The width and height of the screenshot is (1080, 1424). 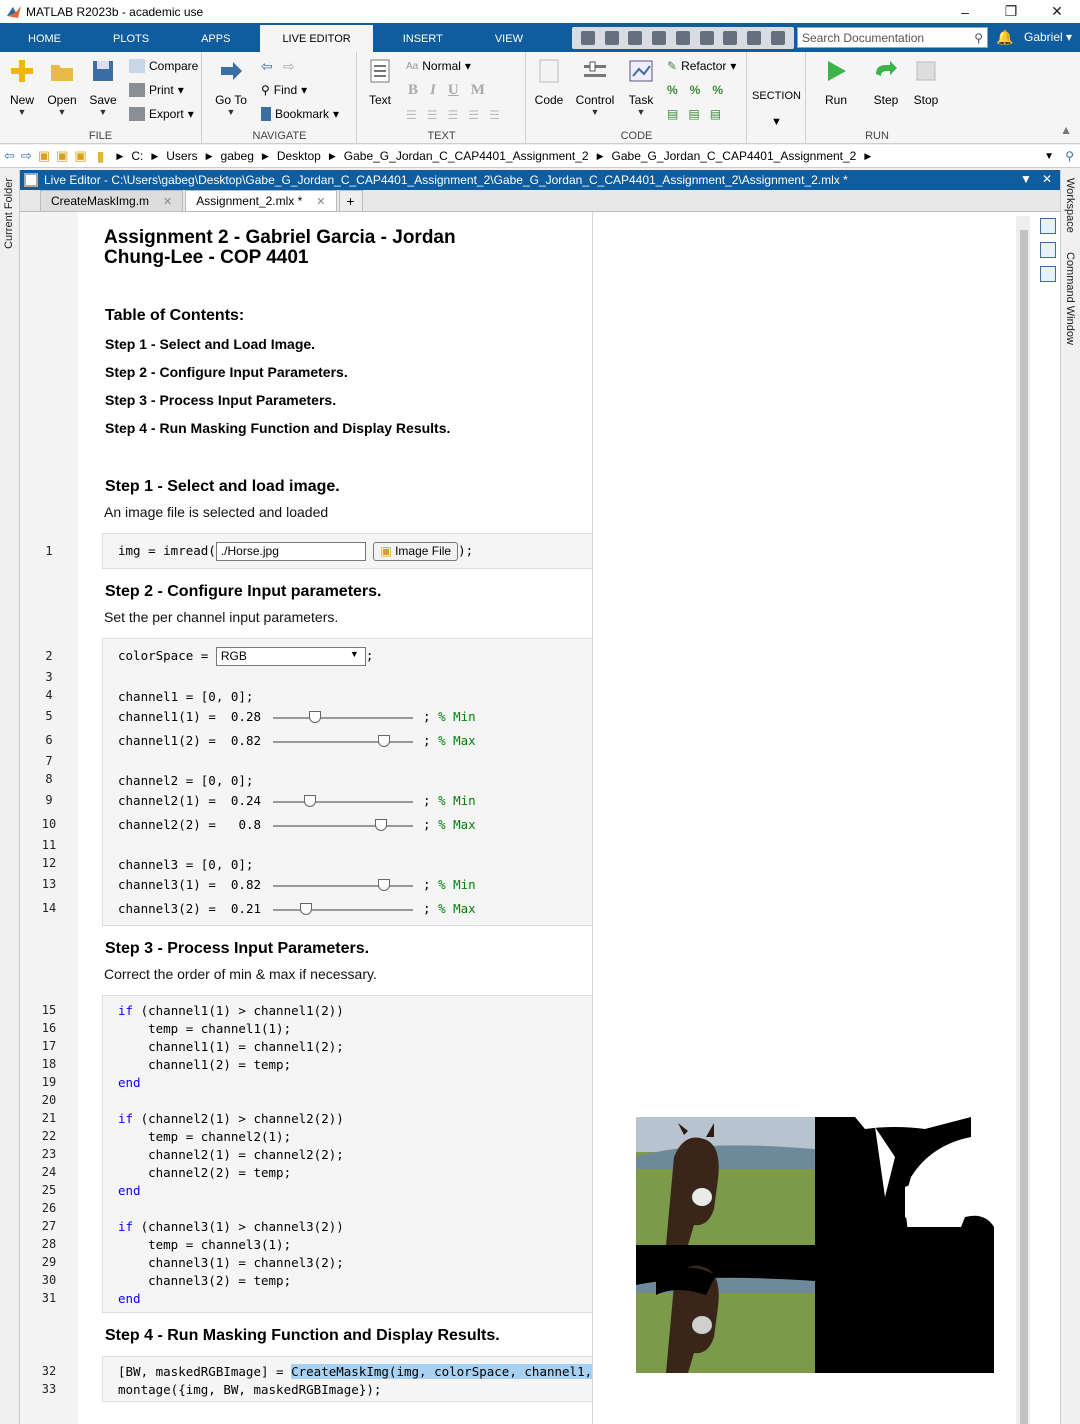 What do you see at coordinates (693, 114) in the screenshot?
I see `decrease-indent-icon: ▤` at bounding box center [693, 114].